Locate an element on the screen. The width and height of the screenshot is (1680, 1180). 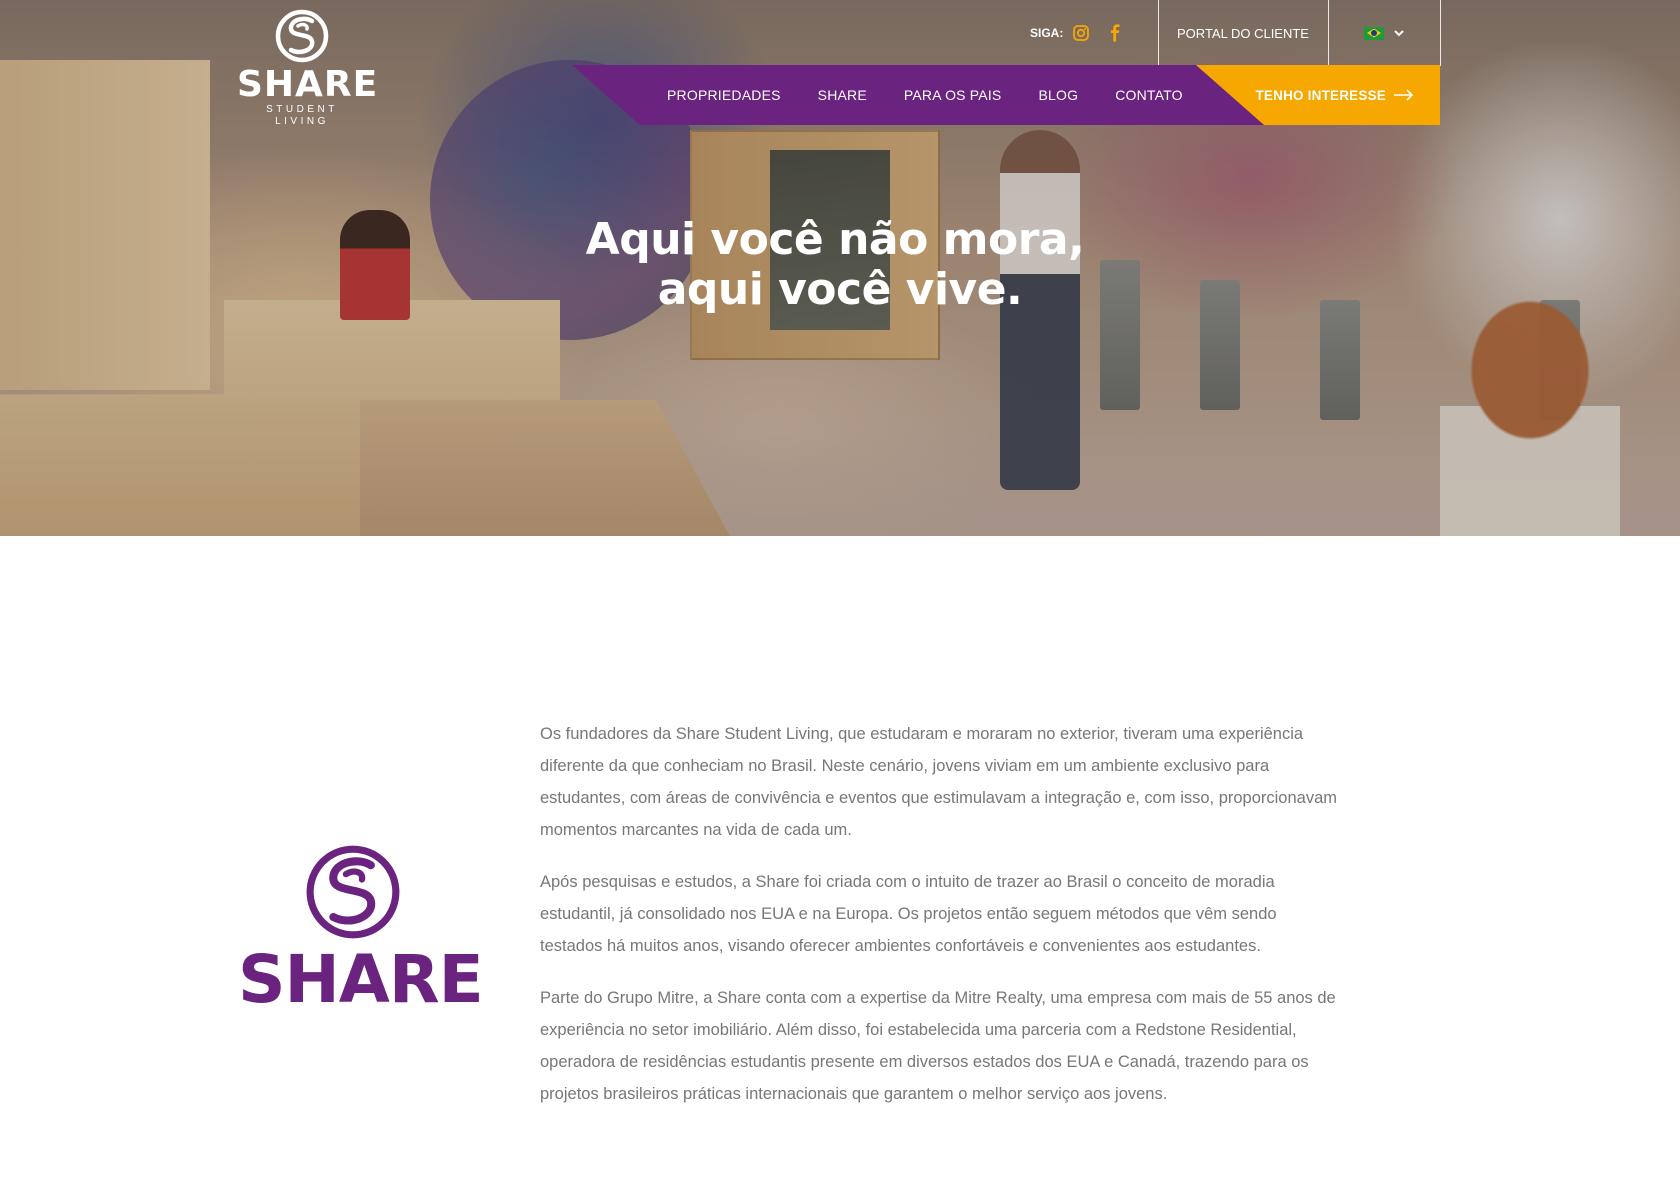
logo-tagline: STUDENT LIVING is located at coordinates (302, 115).